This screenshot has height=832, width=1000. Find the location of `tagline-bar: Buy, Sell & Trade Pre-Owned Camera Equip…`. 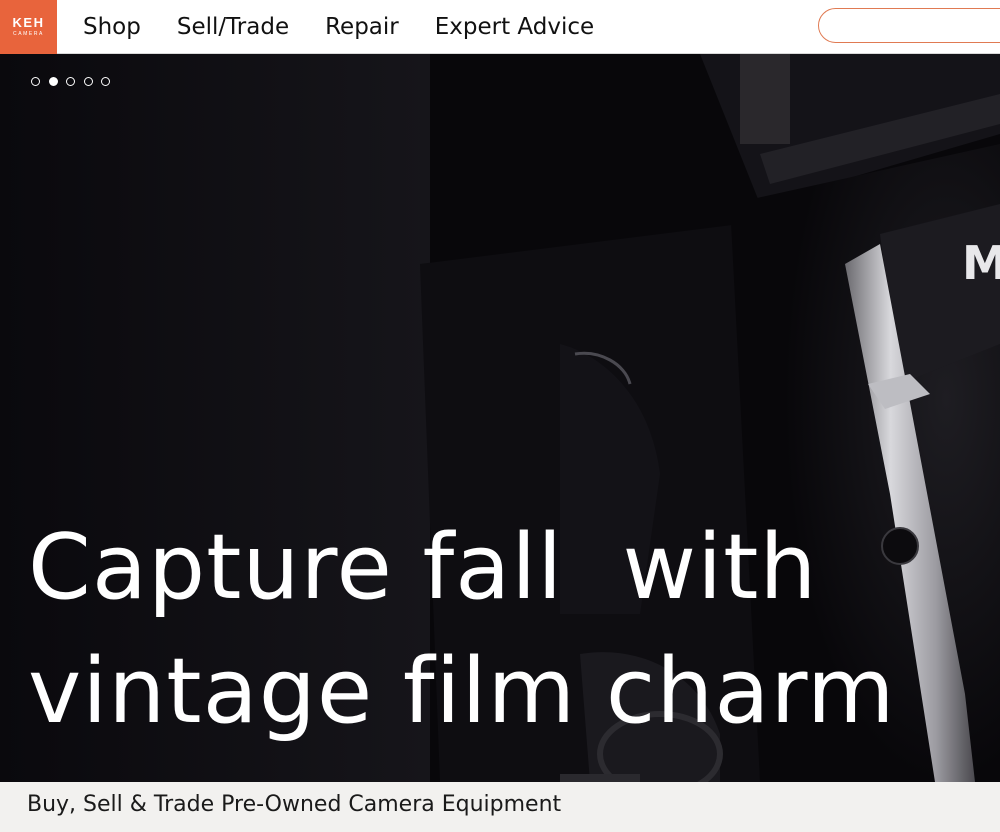

tagline-bar: Buy, Sell & Trade Pre-Owned Camera Equip… is located at coordinates (500, 807).